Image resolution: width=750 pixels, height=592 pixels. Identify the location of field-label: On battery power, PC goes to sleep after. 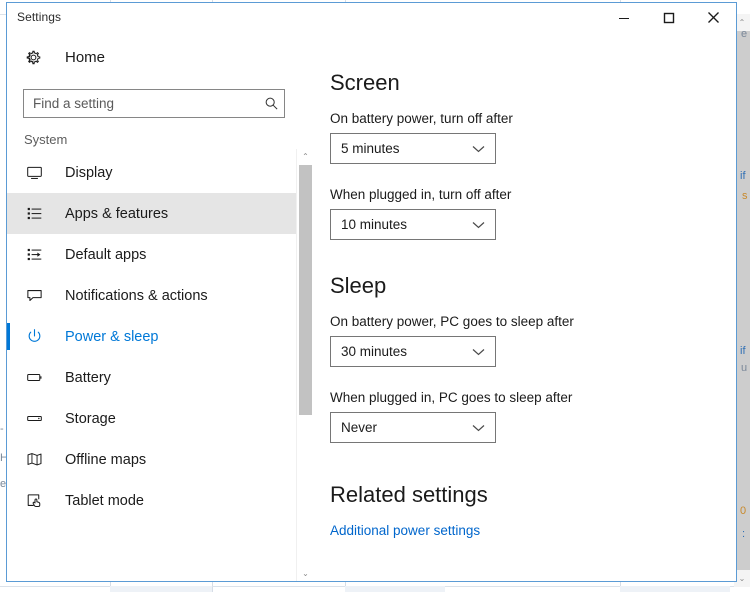
(452, 322).